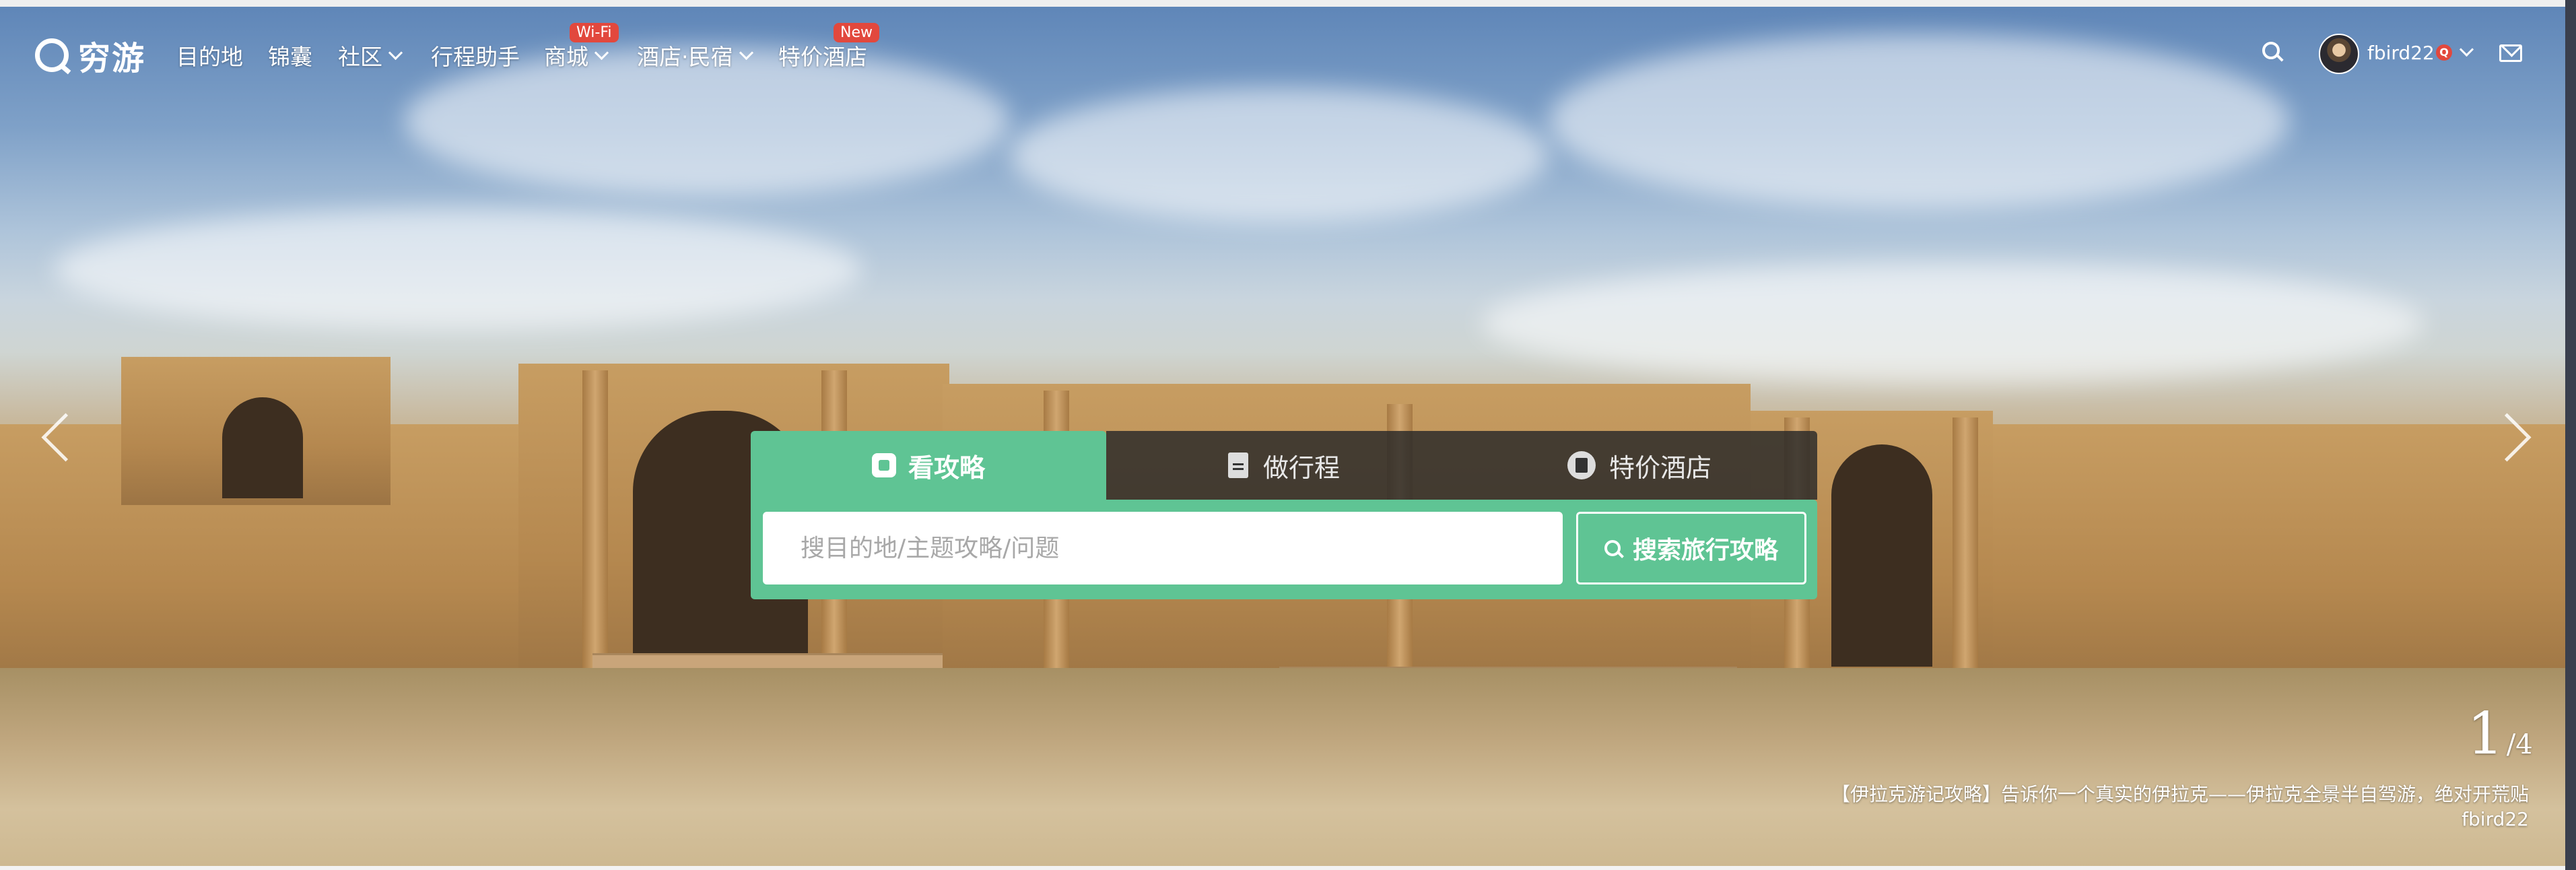 This screenshot has width=2576, height=870. I want to click on nav-item-community: 社区, so click(370, 55).